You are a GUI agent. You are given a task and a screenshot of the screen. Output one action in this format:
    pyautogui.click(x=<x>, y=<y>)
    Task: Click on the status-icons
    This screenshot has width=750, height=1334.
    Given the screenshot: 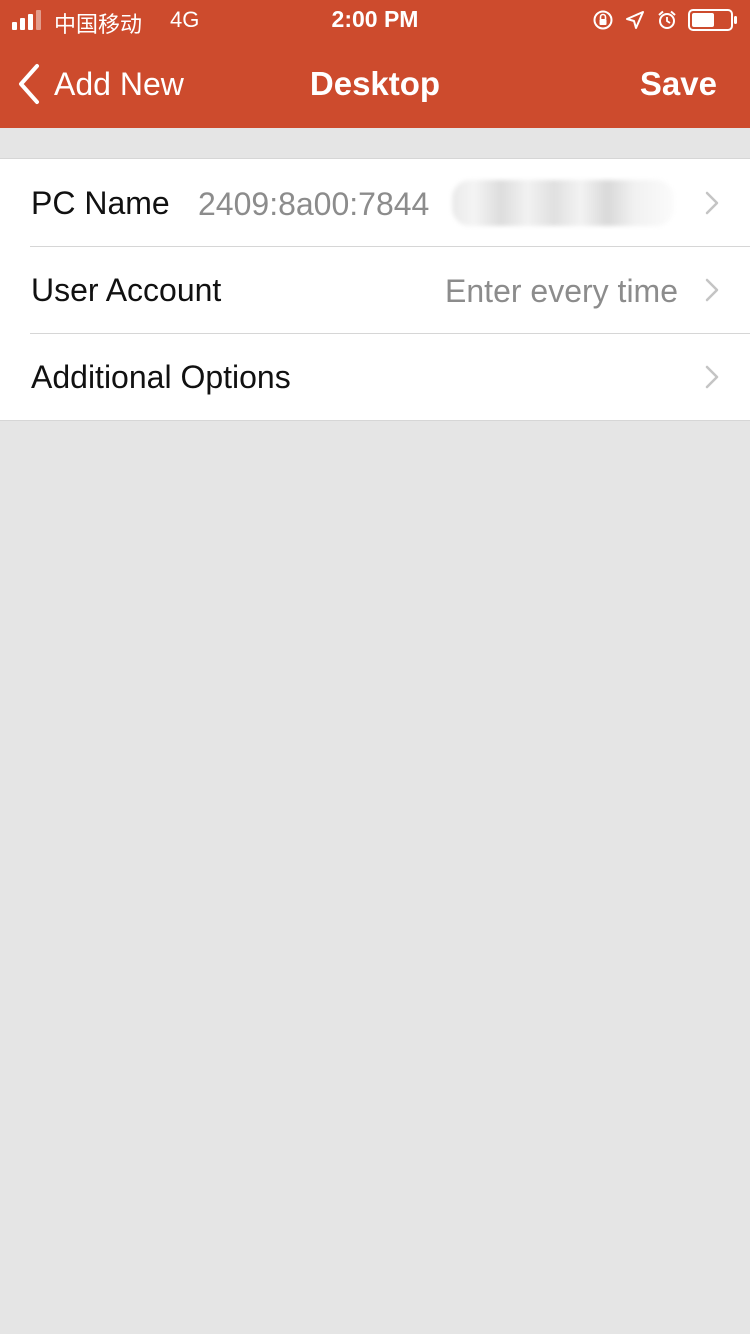 What is the action you would take?
    pyautogui.click(x=665, y=20)
    